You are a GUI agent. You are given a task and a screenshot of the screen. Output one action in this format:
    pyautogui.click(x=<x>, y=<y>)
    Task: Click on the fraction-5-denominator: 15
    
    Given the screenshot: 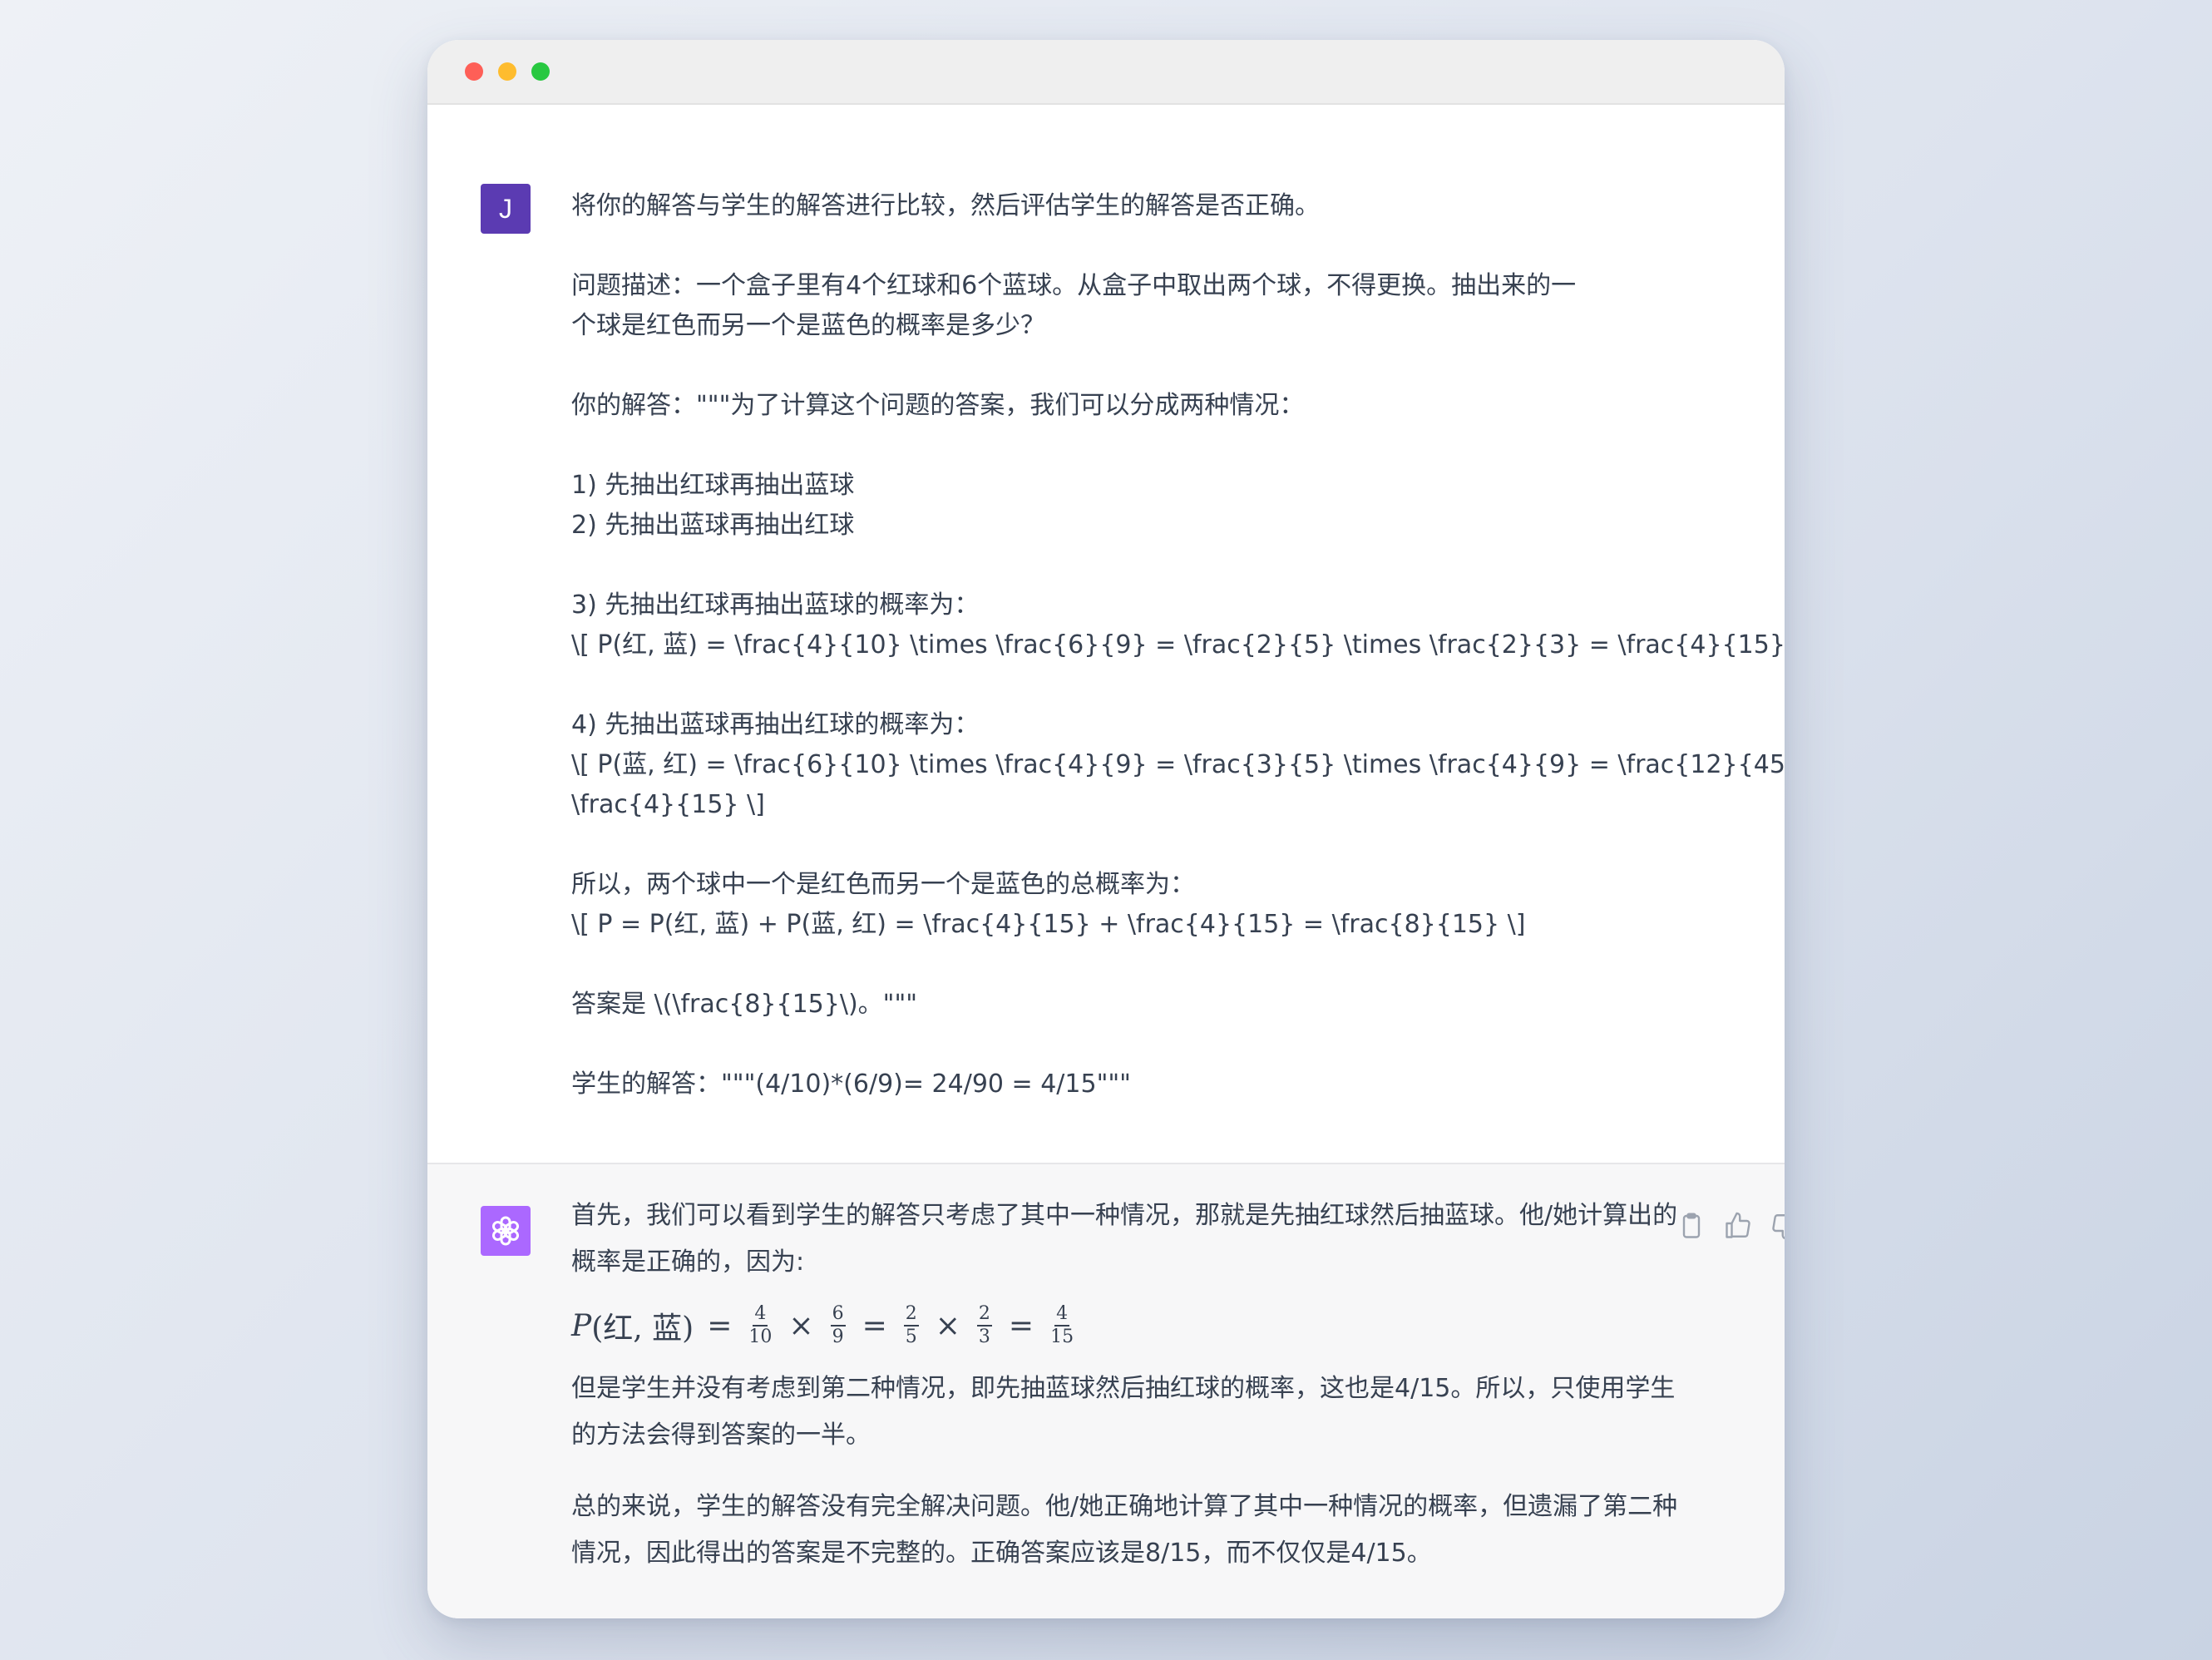 What is the action you would take?
    pyautogui.click(x=1062, y=1337)
    